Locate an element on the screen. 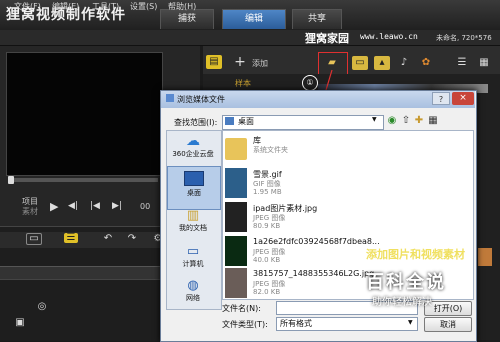 The height and width of the screenshot is (342, 500). list-item: 库 系统文件夹 is located at coordinates (313, 149).